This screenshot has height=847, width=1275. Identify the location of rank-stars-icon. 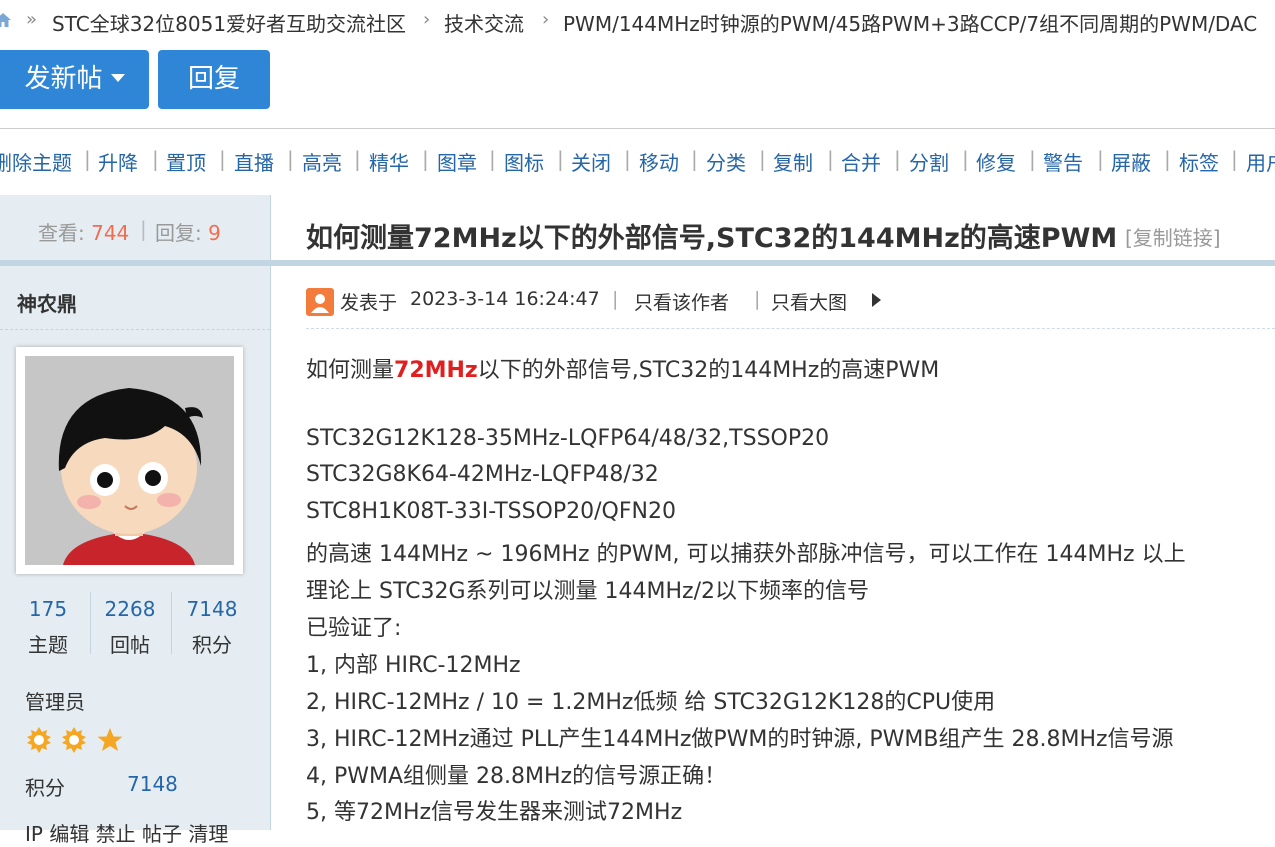
(75, 740).